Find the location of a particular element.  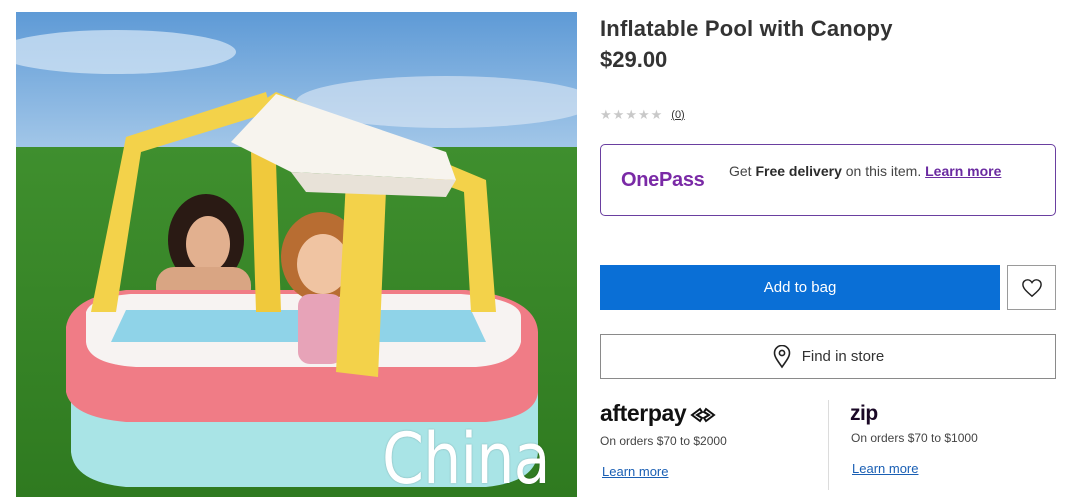

add-to-bag-button: Add to bag is located at coordinates (800, 287).